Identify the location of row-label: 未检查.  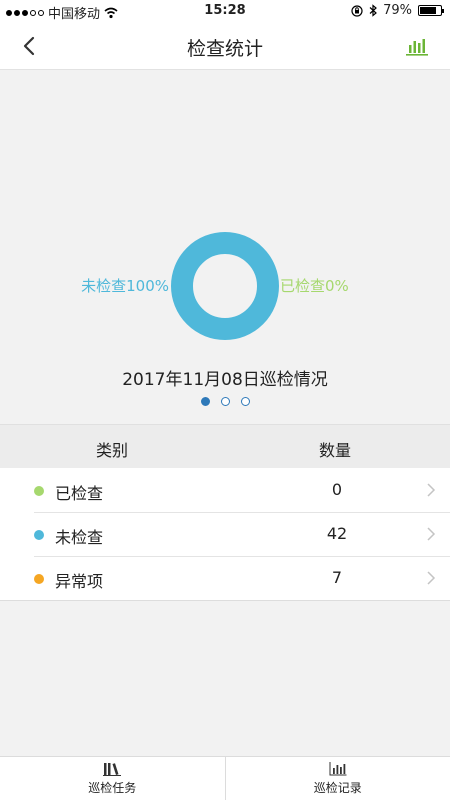
(79, 537).